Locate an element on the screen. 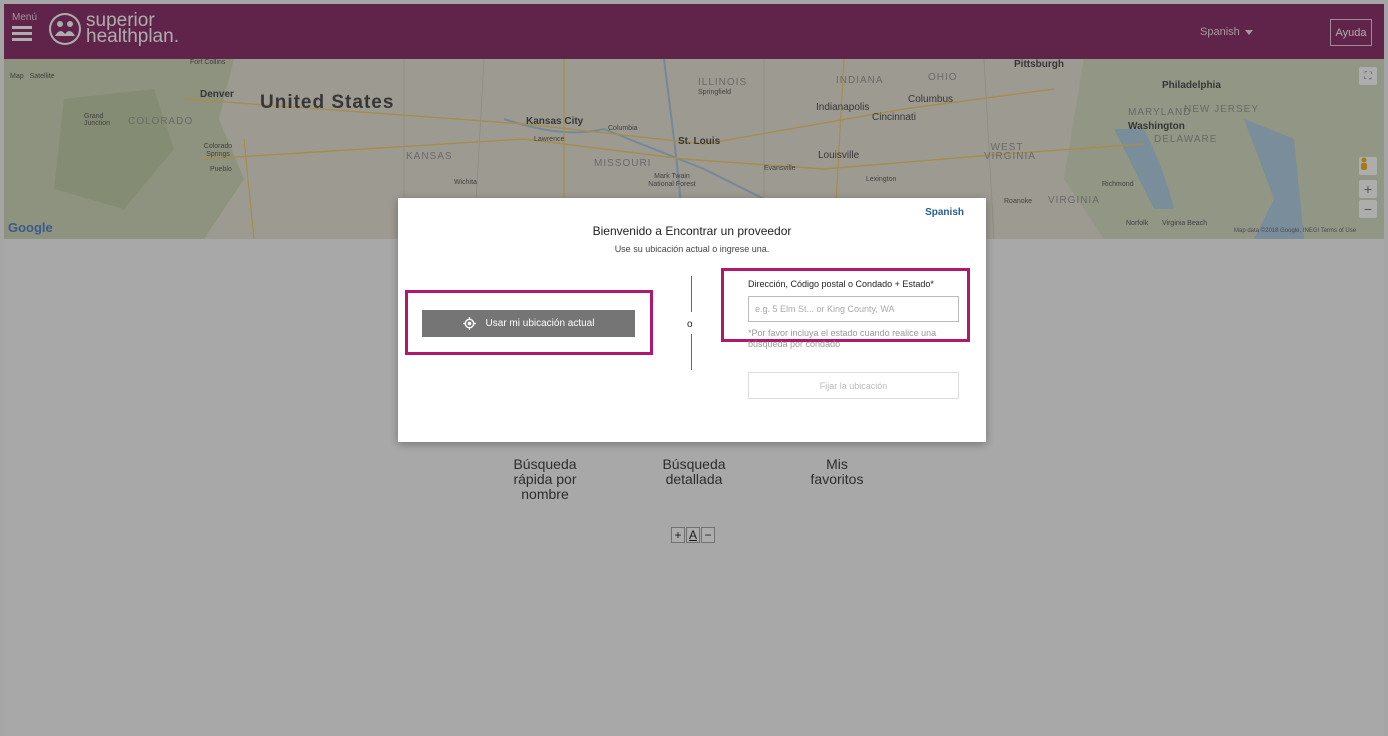 The image size is (1388, 736). or-separator: o is located at coordinates (690, 324).